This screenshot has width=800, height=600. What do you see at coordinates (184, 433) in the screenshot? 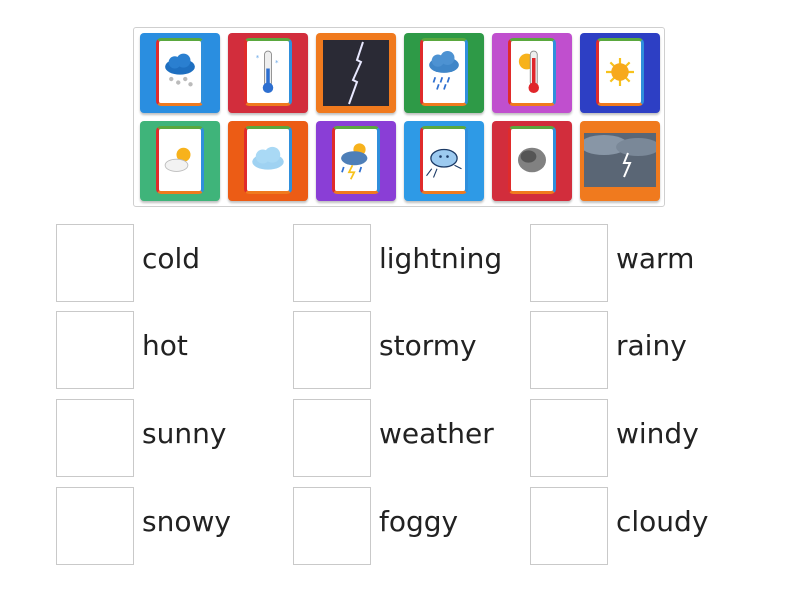
I see `word-label-sunny: sunny` at bounding box center [184, 433].